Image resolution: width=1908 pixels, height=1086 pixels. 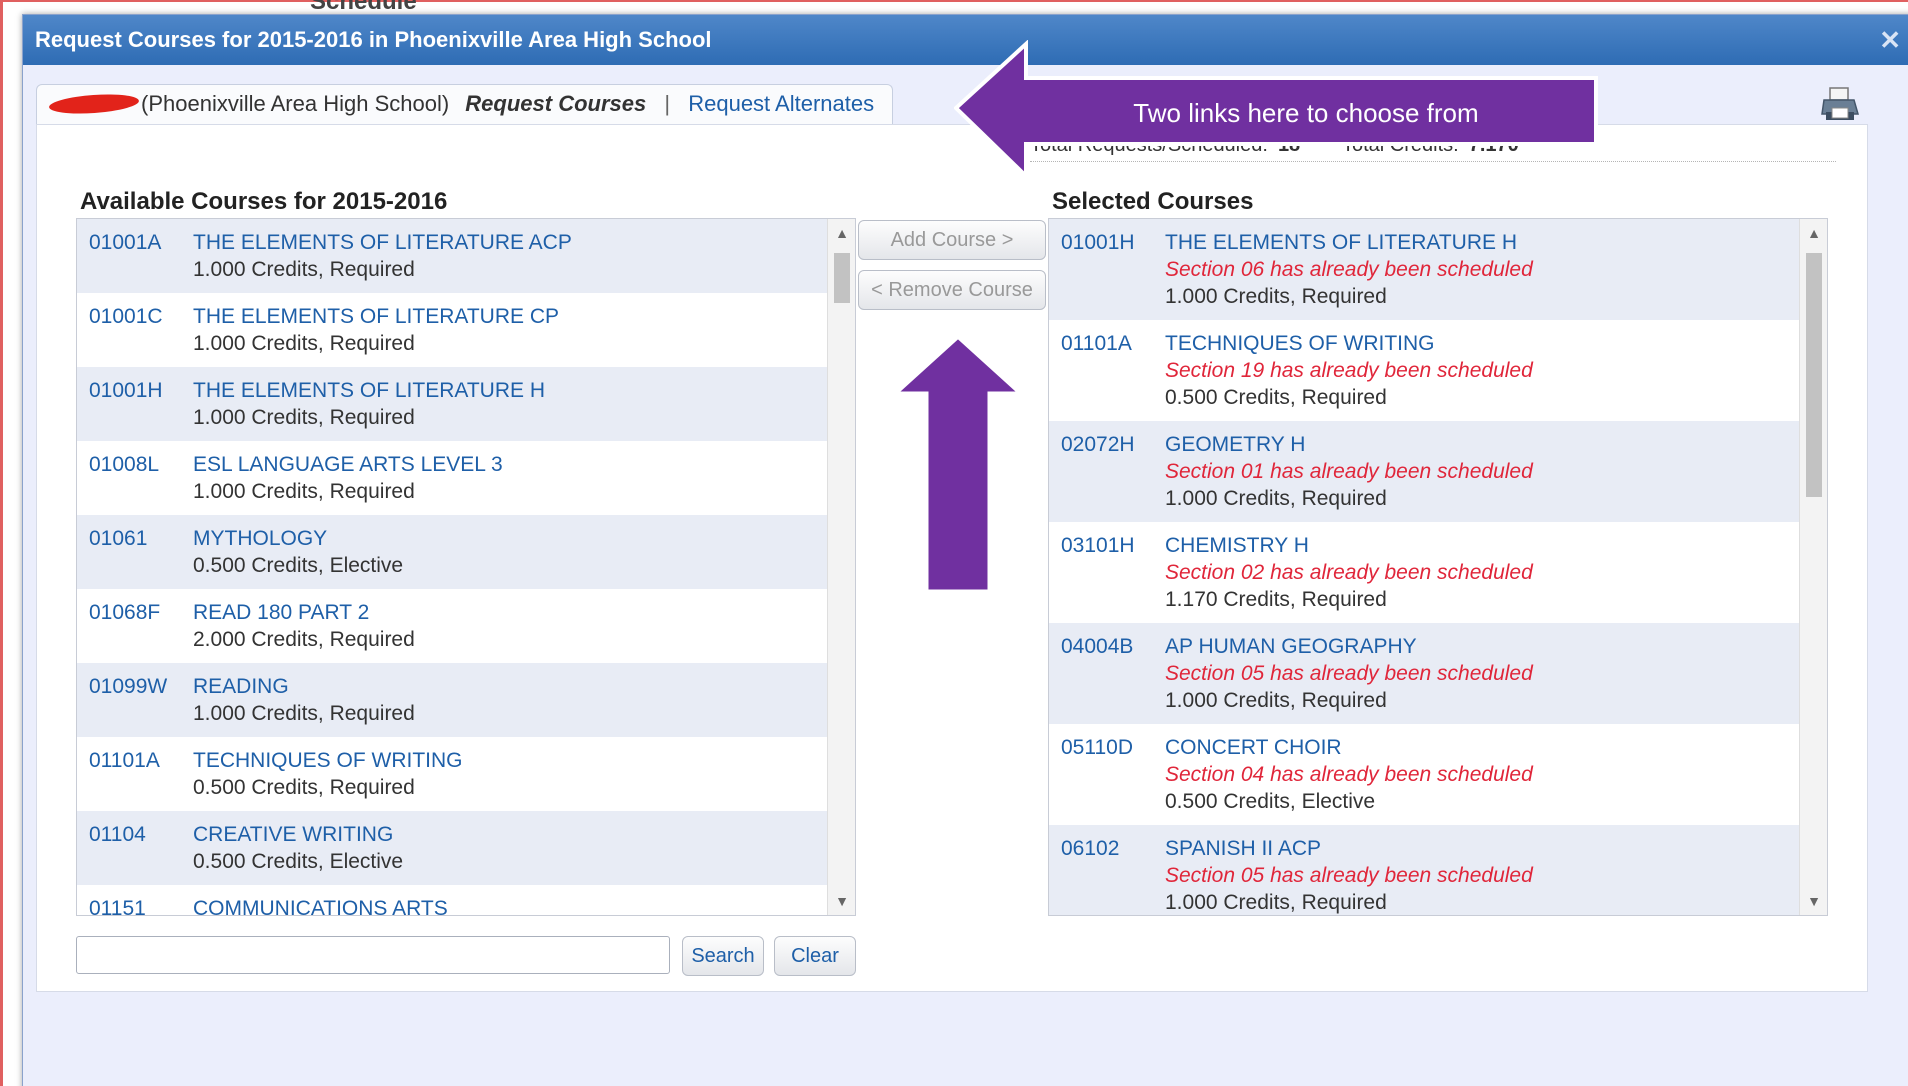 What do you see at coordinates (952, 290) in the screenshot?
I see `remove-course-button: < Remove Course` at bounding box center [952, 290].